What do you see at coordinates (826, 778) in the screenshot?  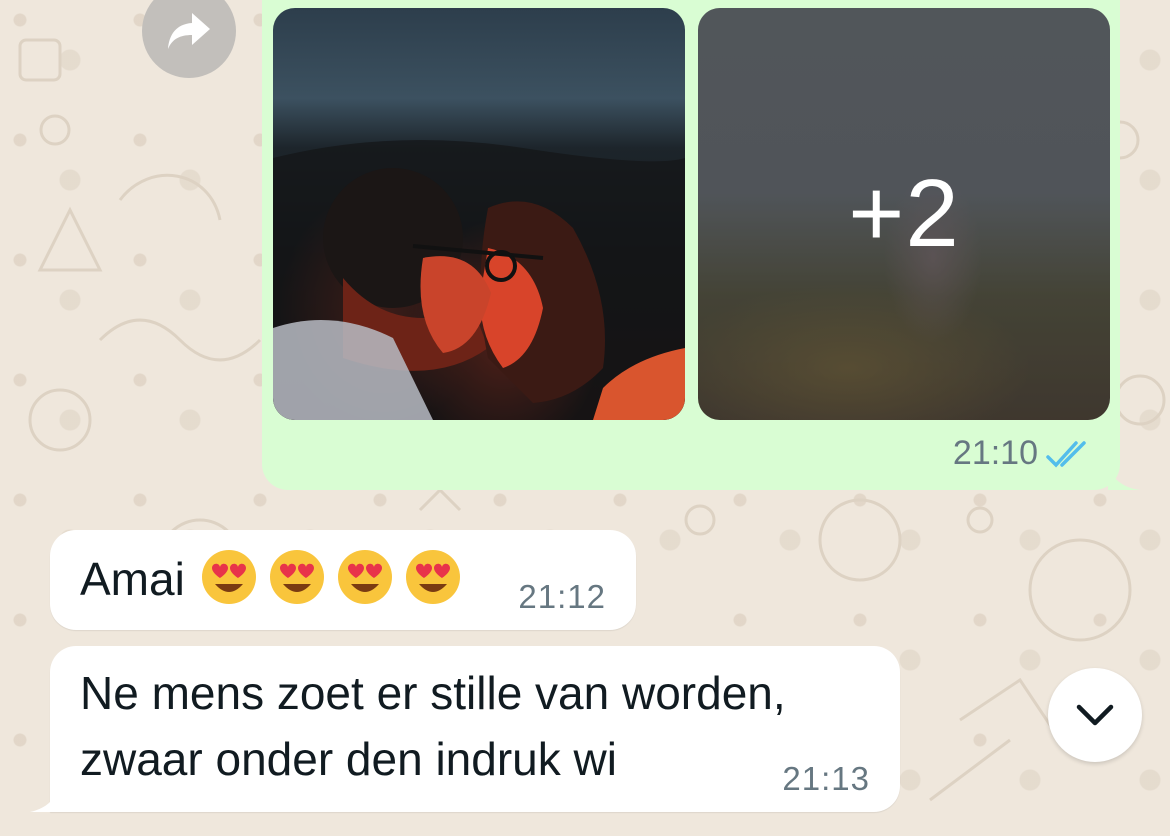 I see `message-time: 21:13` at bounding box center [826, 778].